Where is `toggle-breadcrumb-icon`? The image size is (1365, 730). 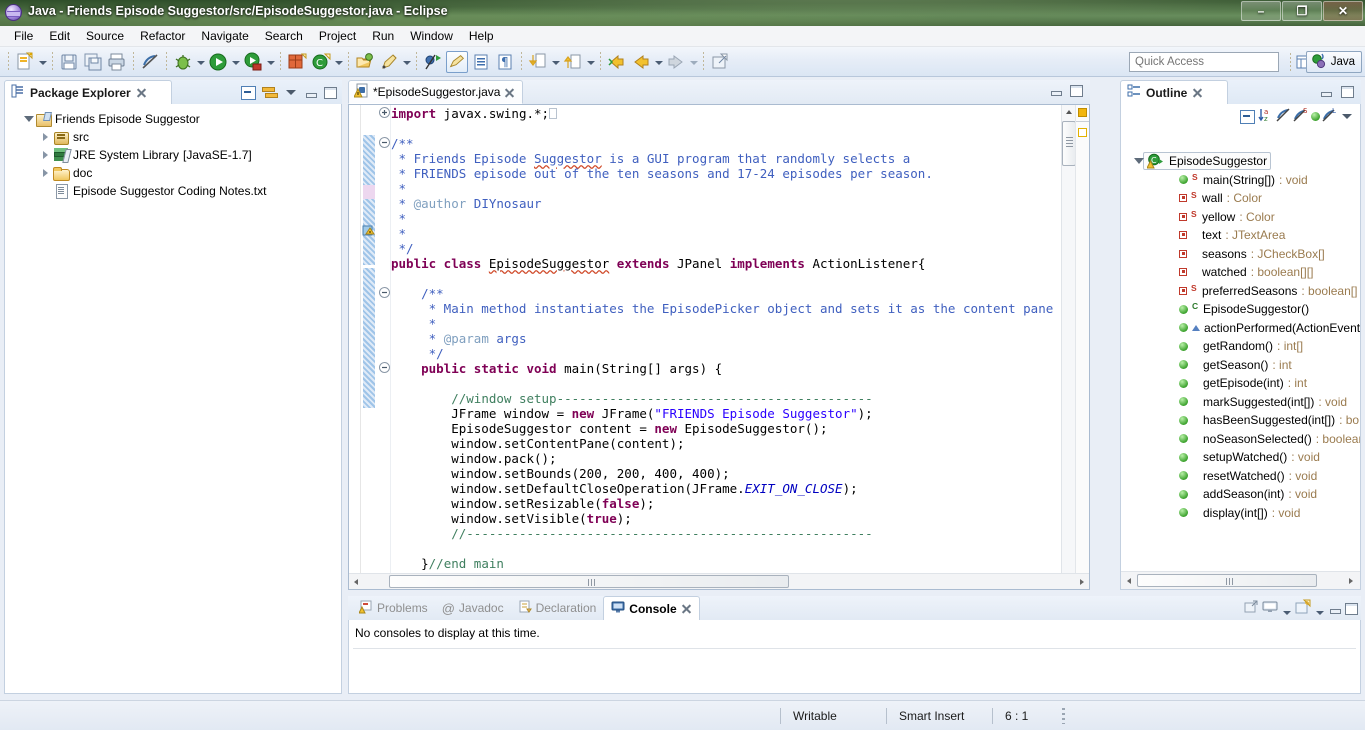
toggle-breadcrumb-icon is located at coordinates (481, 62).